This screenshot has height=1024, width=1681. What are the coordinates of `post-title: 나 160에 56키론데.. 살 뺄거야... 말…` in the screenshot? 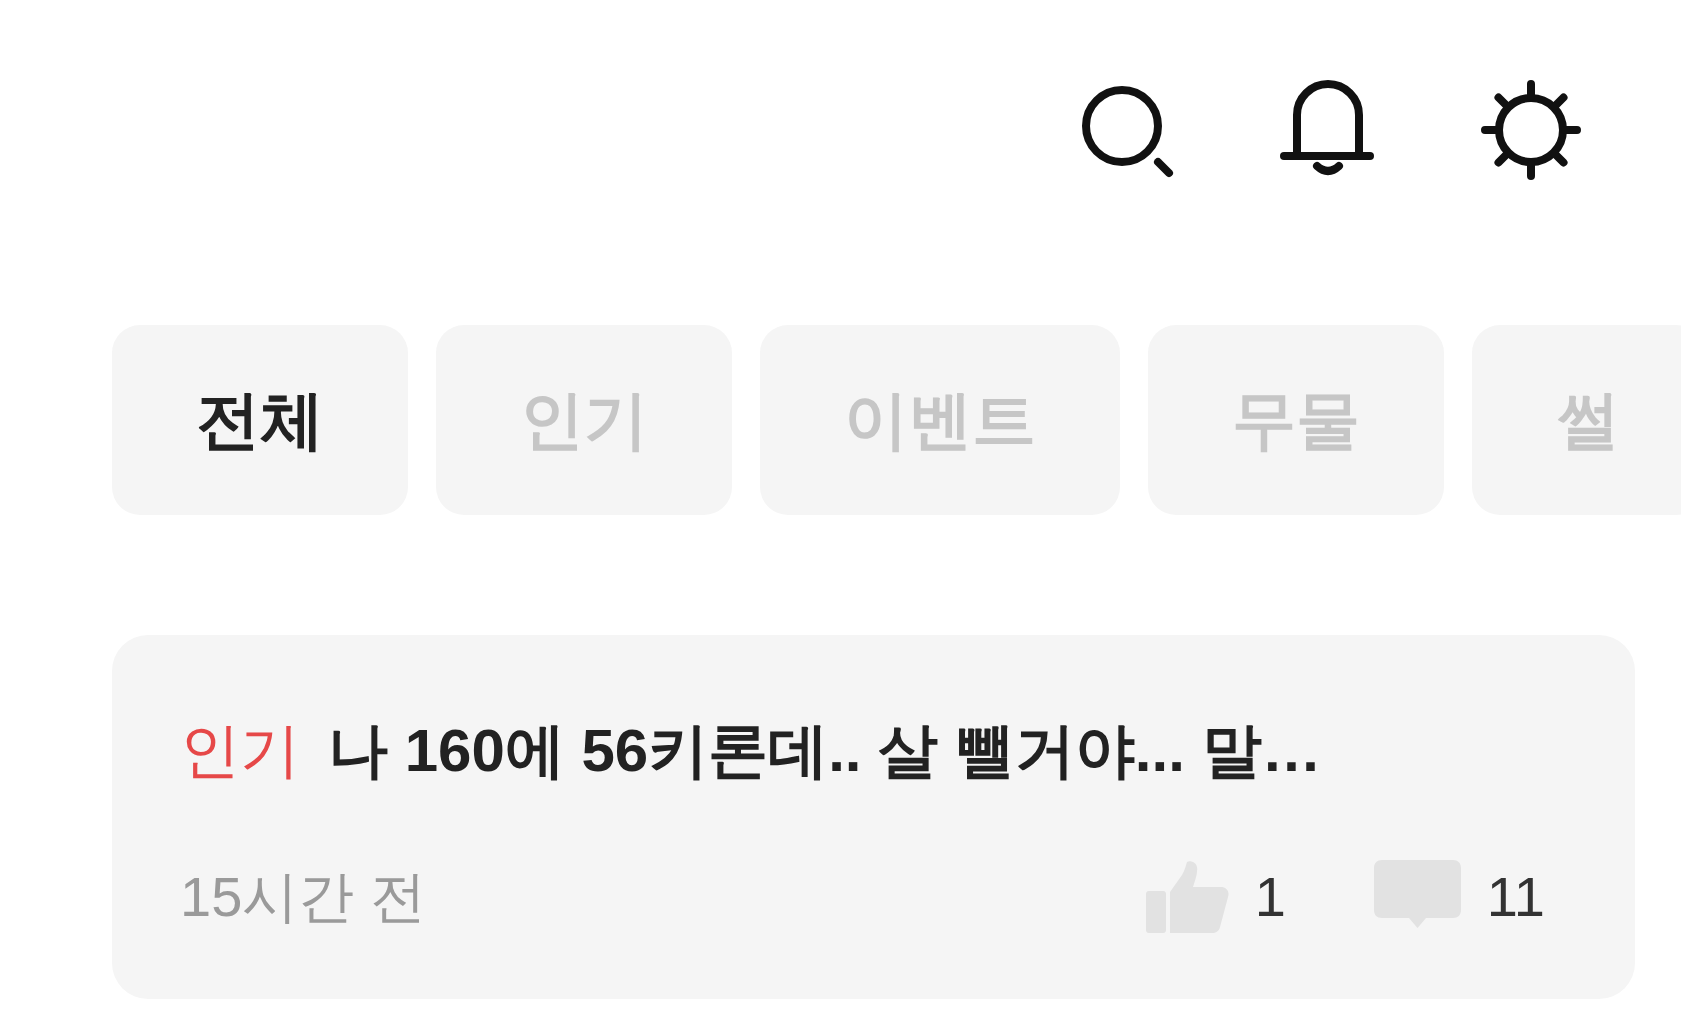 It's located at (825, 751).